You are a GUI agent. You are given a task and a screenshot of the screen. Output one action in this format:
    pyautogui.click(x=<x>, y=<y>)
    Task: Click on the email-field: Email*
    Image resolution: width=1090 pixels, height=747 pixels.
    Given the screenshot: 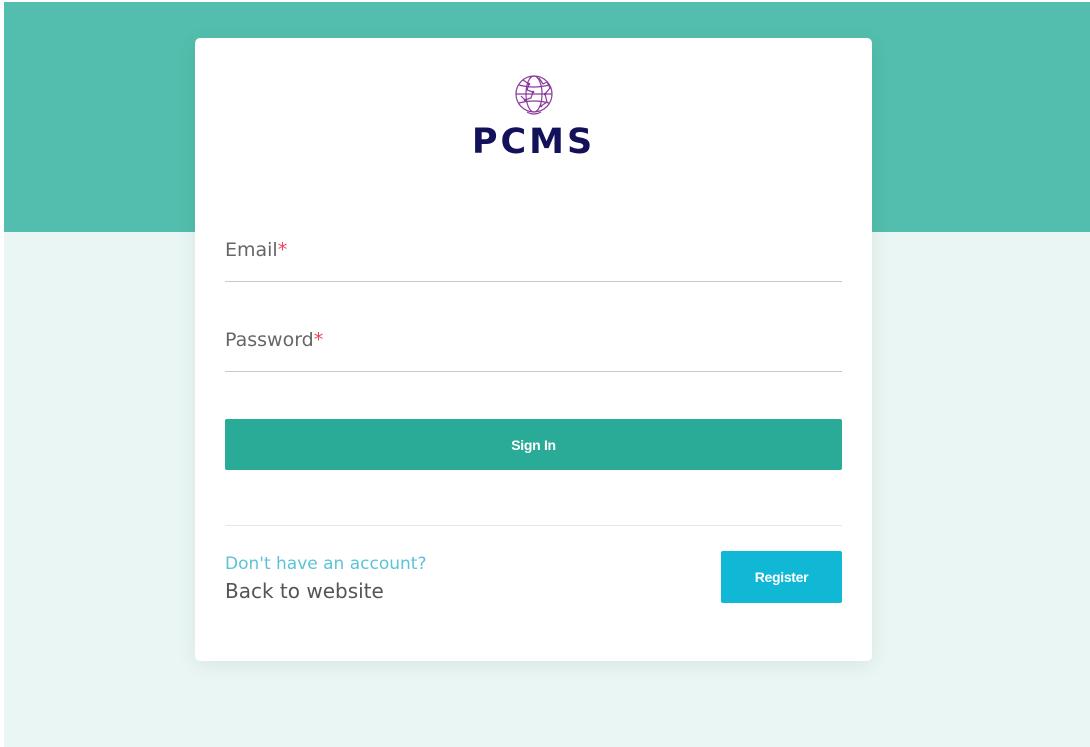 What is the action you would take?
    pyautogui.click(x=533, y=260)
    